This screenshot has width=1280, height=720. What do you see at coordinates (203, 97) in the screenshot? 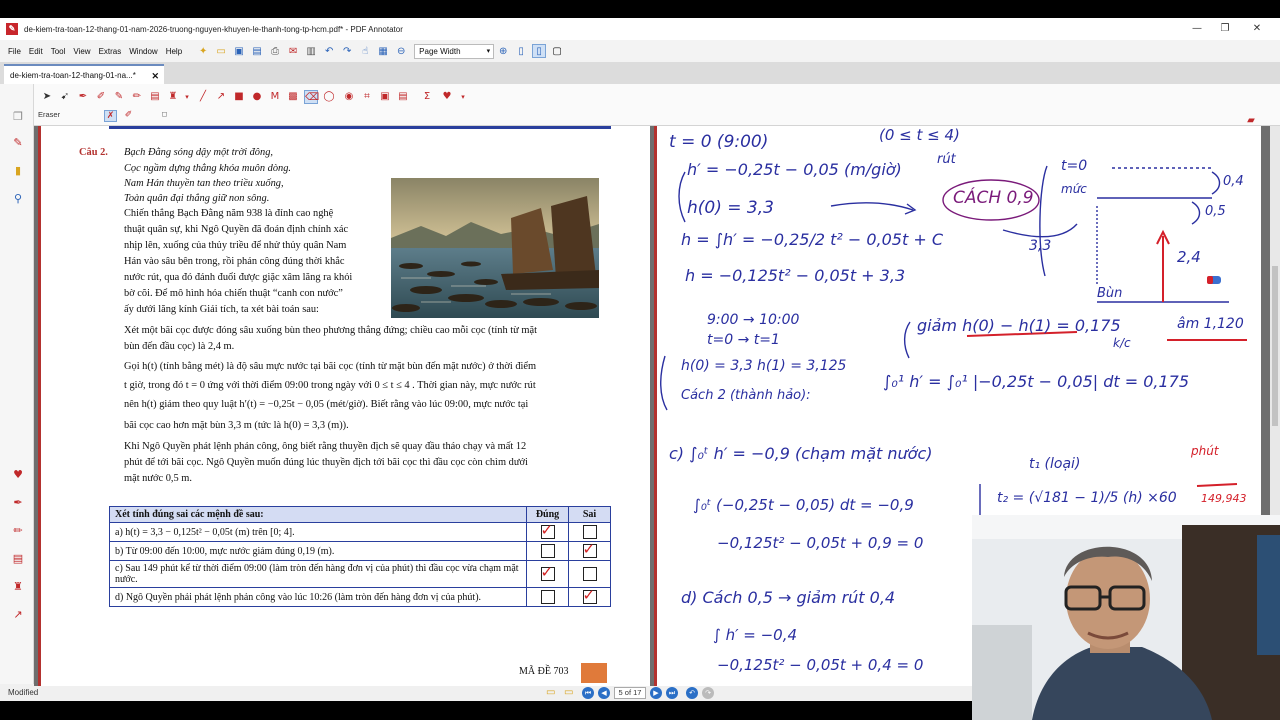
I see `line-icon: ╱` at bounding box center [203, 97].